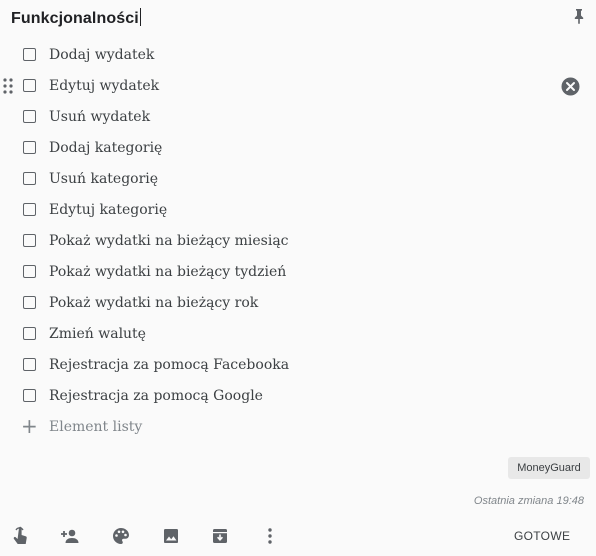  I want to click on remove-item-icon, so click(570, 86).